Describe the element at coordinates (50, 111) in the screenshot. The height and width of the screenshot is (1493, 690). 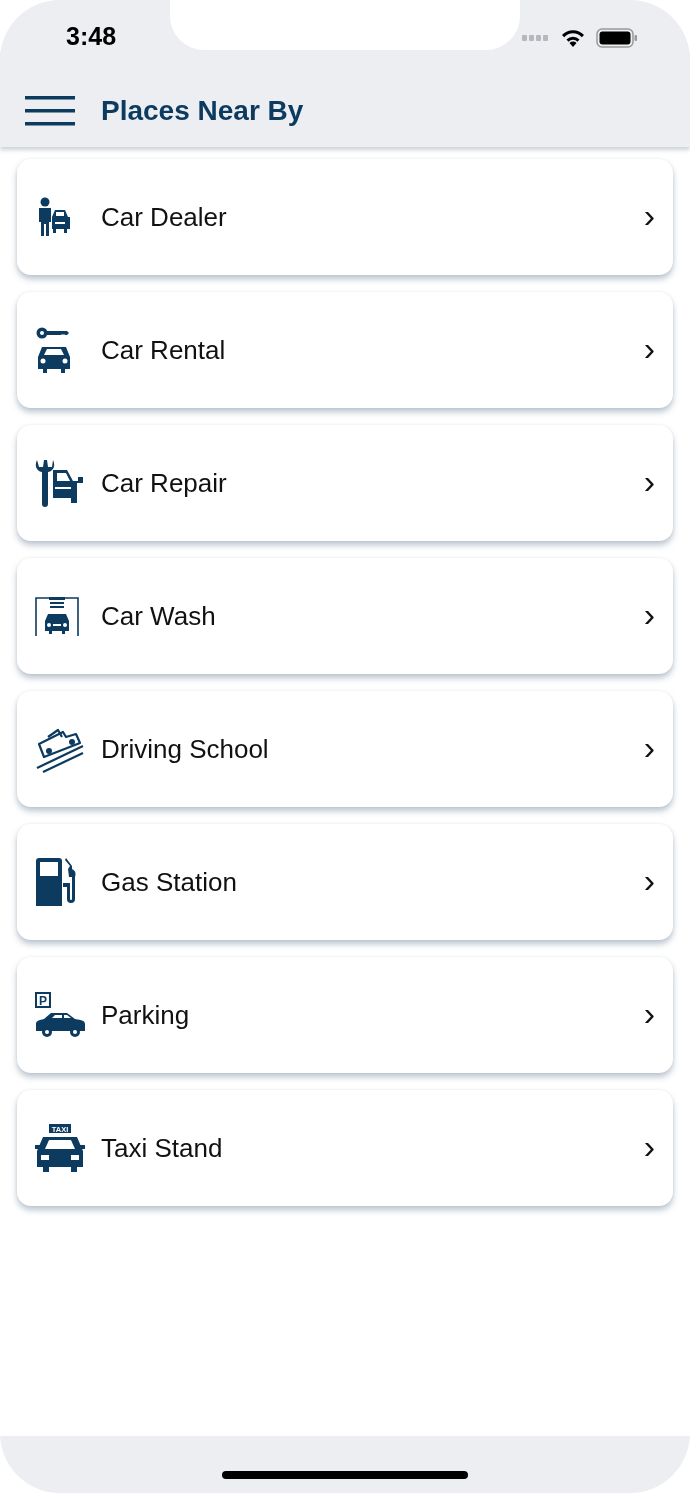
I see `menu-icon` at that location.